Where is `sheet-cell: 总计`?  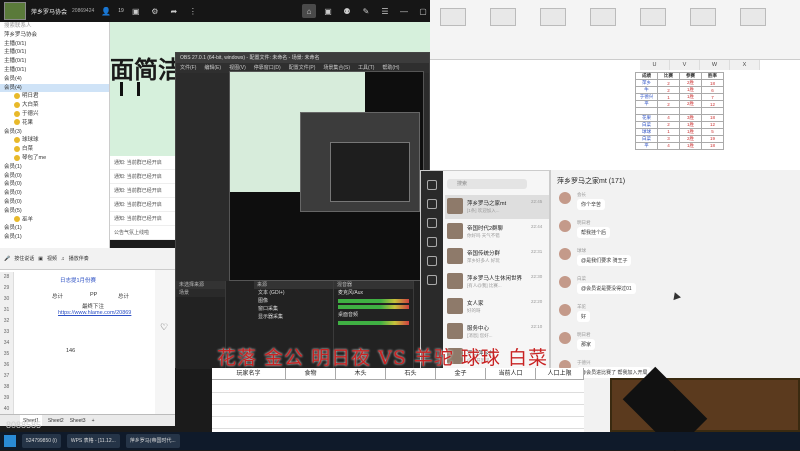
sheet-cell: 总计 is located at coordinates (57, 296).